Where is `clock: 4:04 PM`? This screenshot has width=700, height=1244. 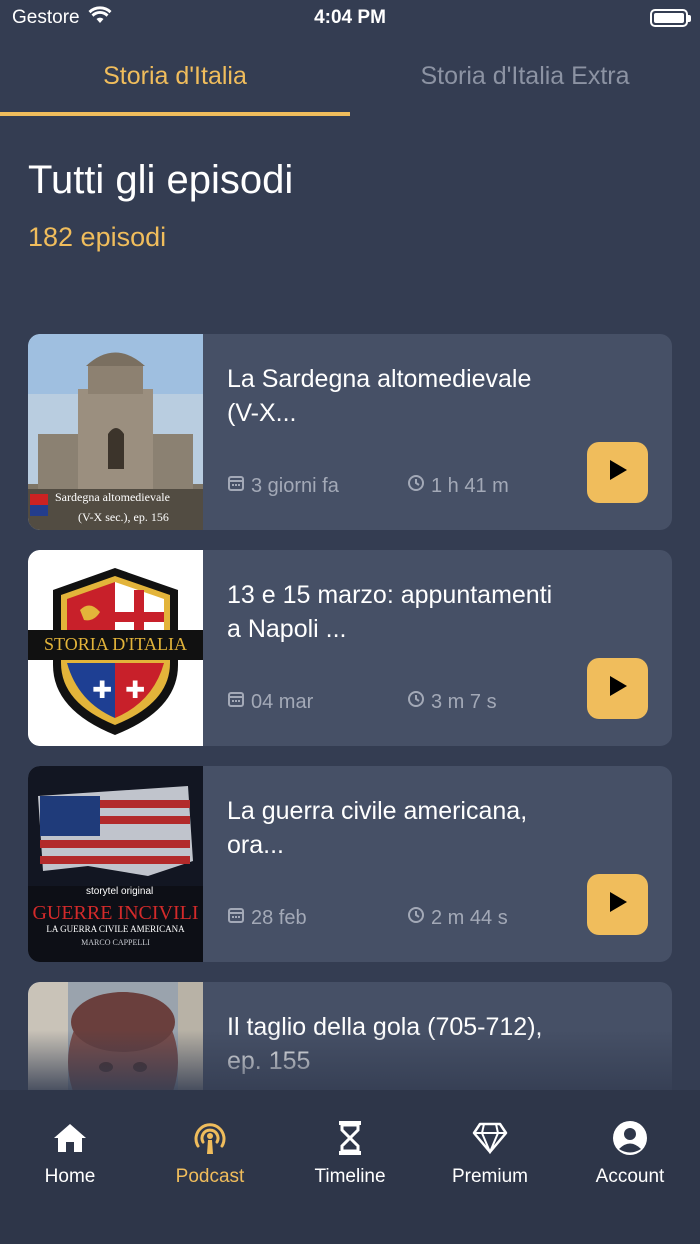 clock: 4:04 PM is located at coordinates (350, 17).